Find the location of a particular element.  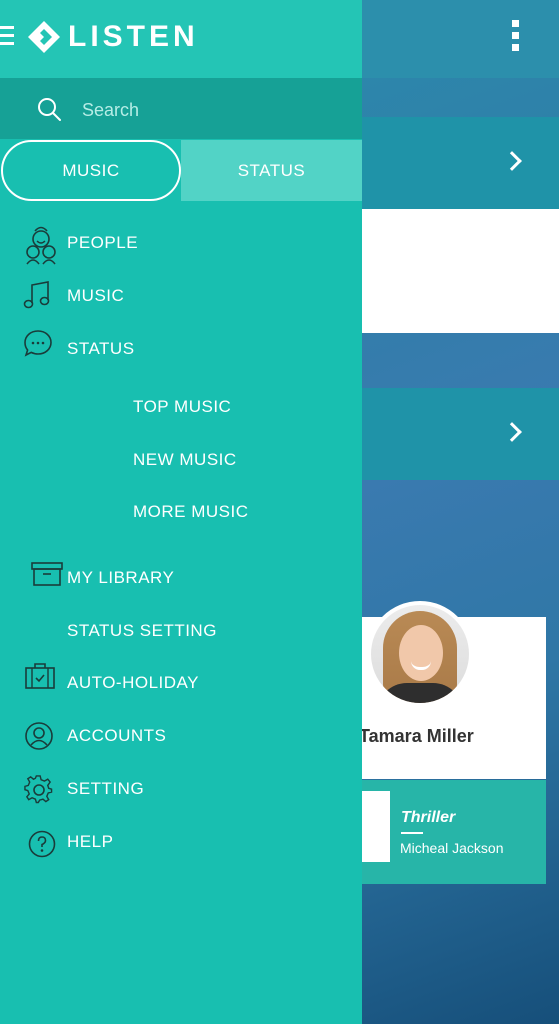

submenu-label-new-music: NEW MUSIC is located at coordinates (185, 459).